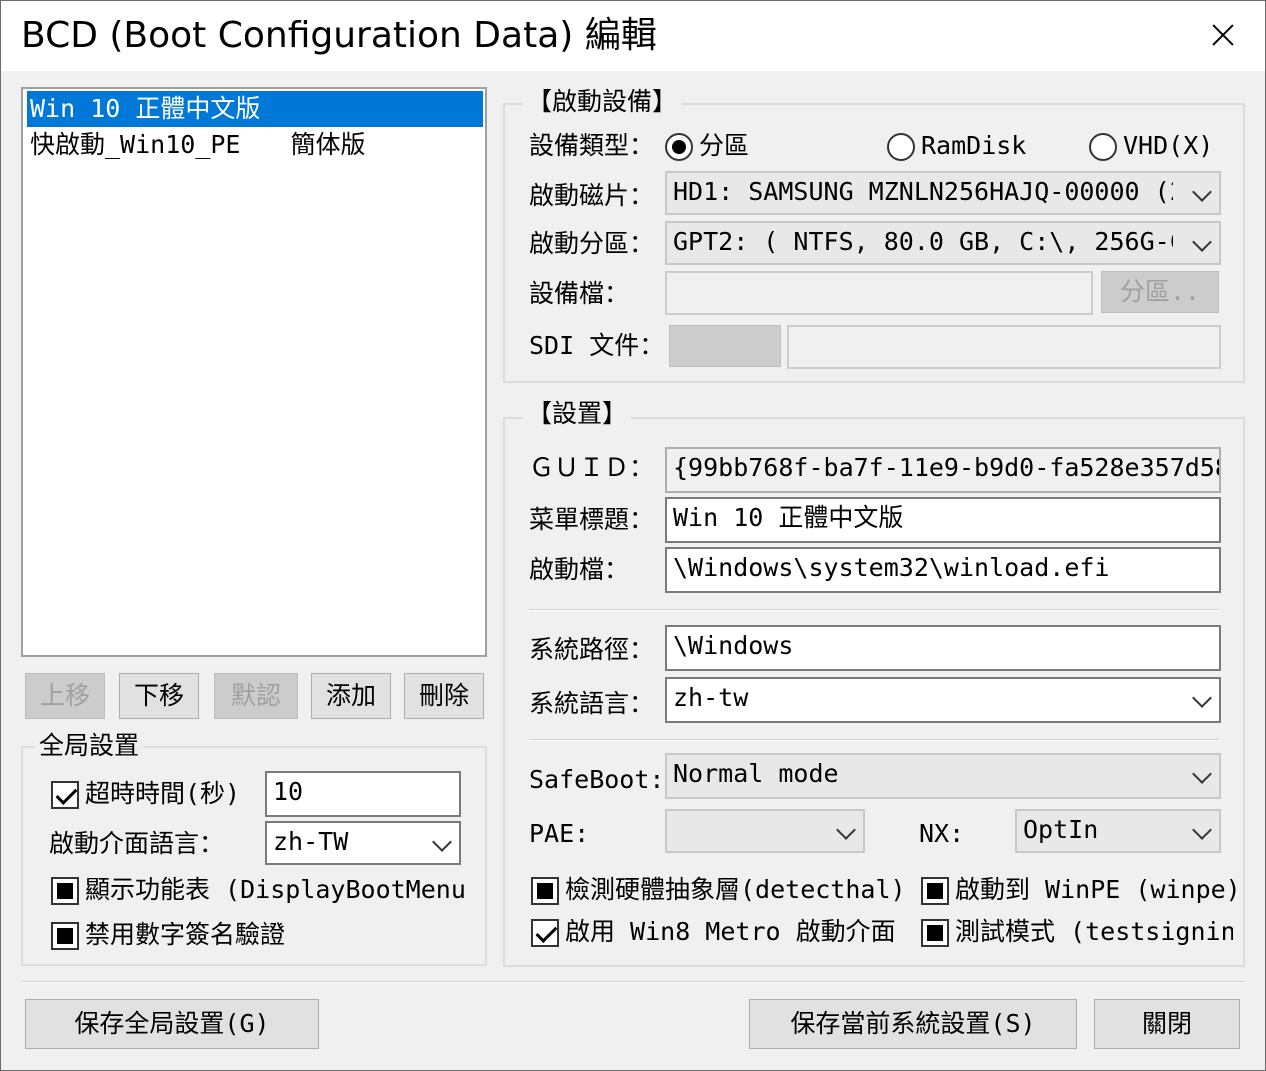 The height and width of the screenshot is (1071, 1266). Describe the element at coordinates (1223, 35) in the screenshot. I see `close-icon` at that location.